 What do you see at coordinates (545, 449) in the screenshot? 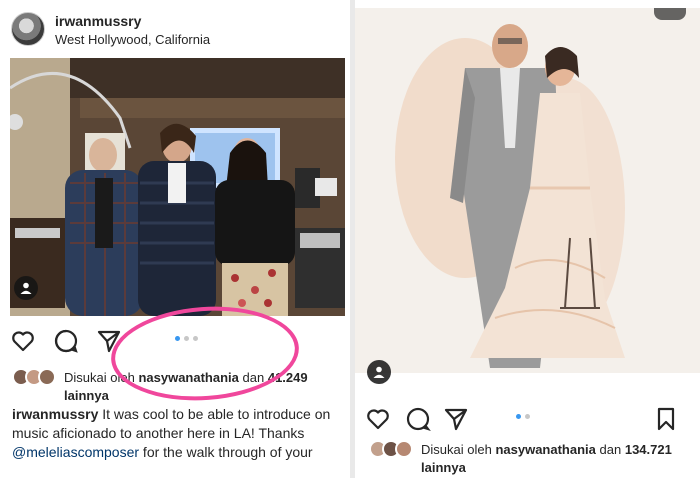
I see `liker-username: nasywanathania` at bounding box center [545, 449].